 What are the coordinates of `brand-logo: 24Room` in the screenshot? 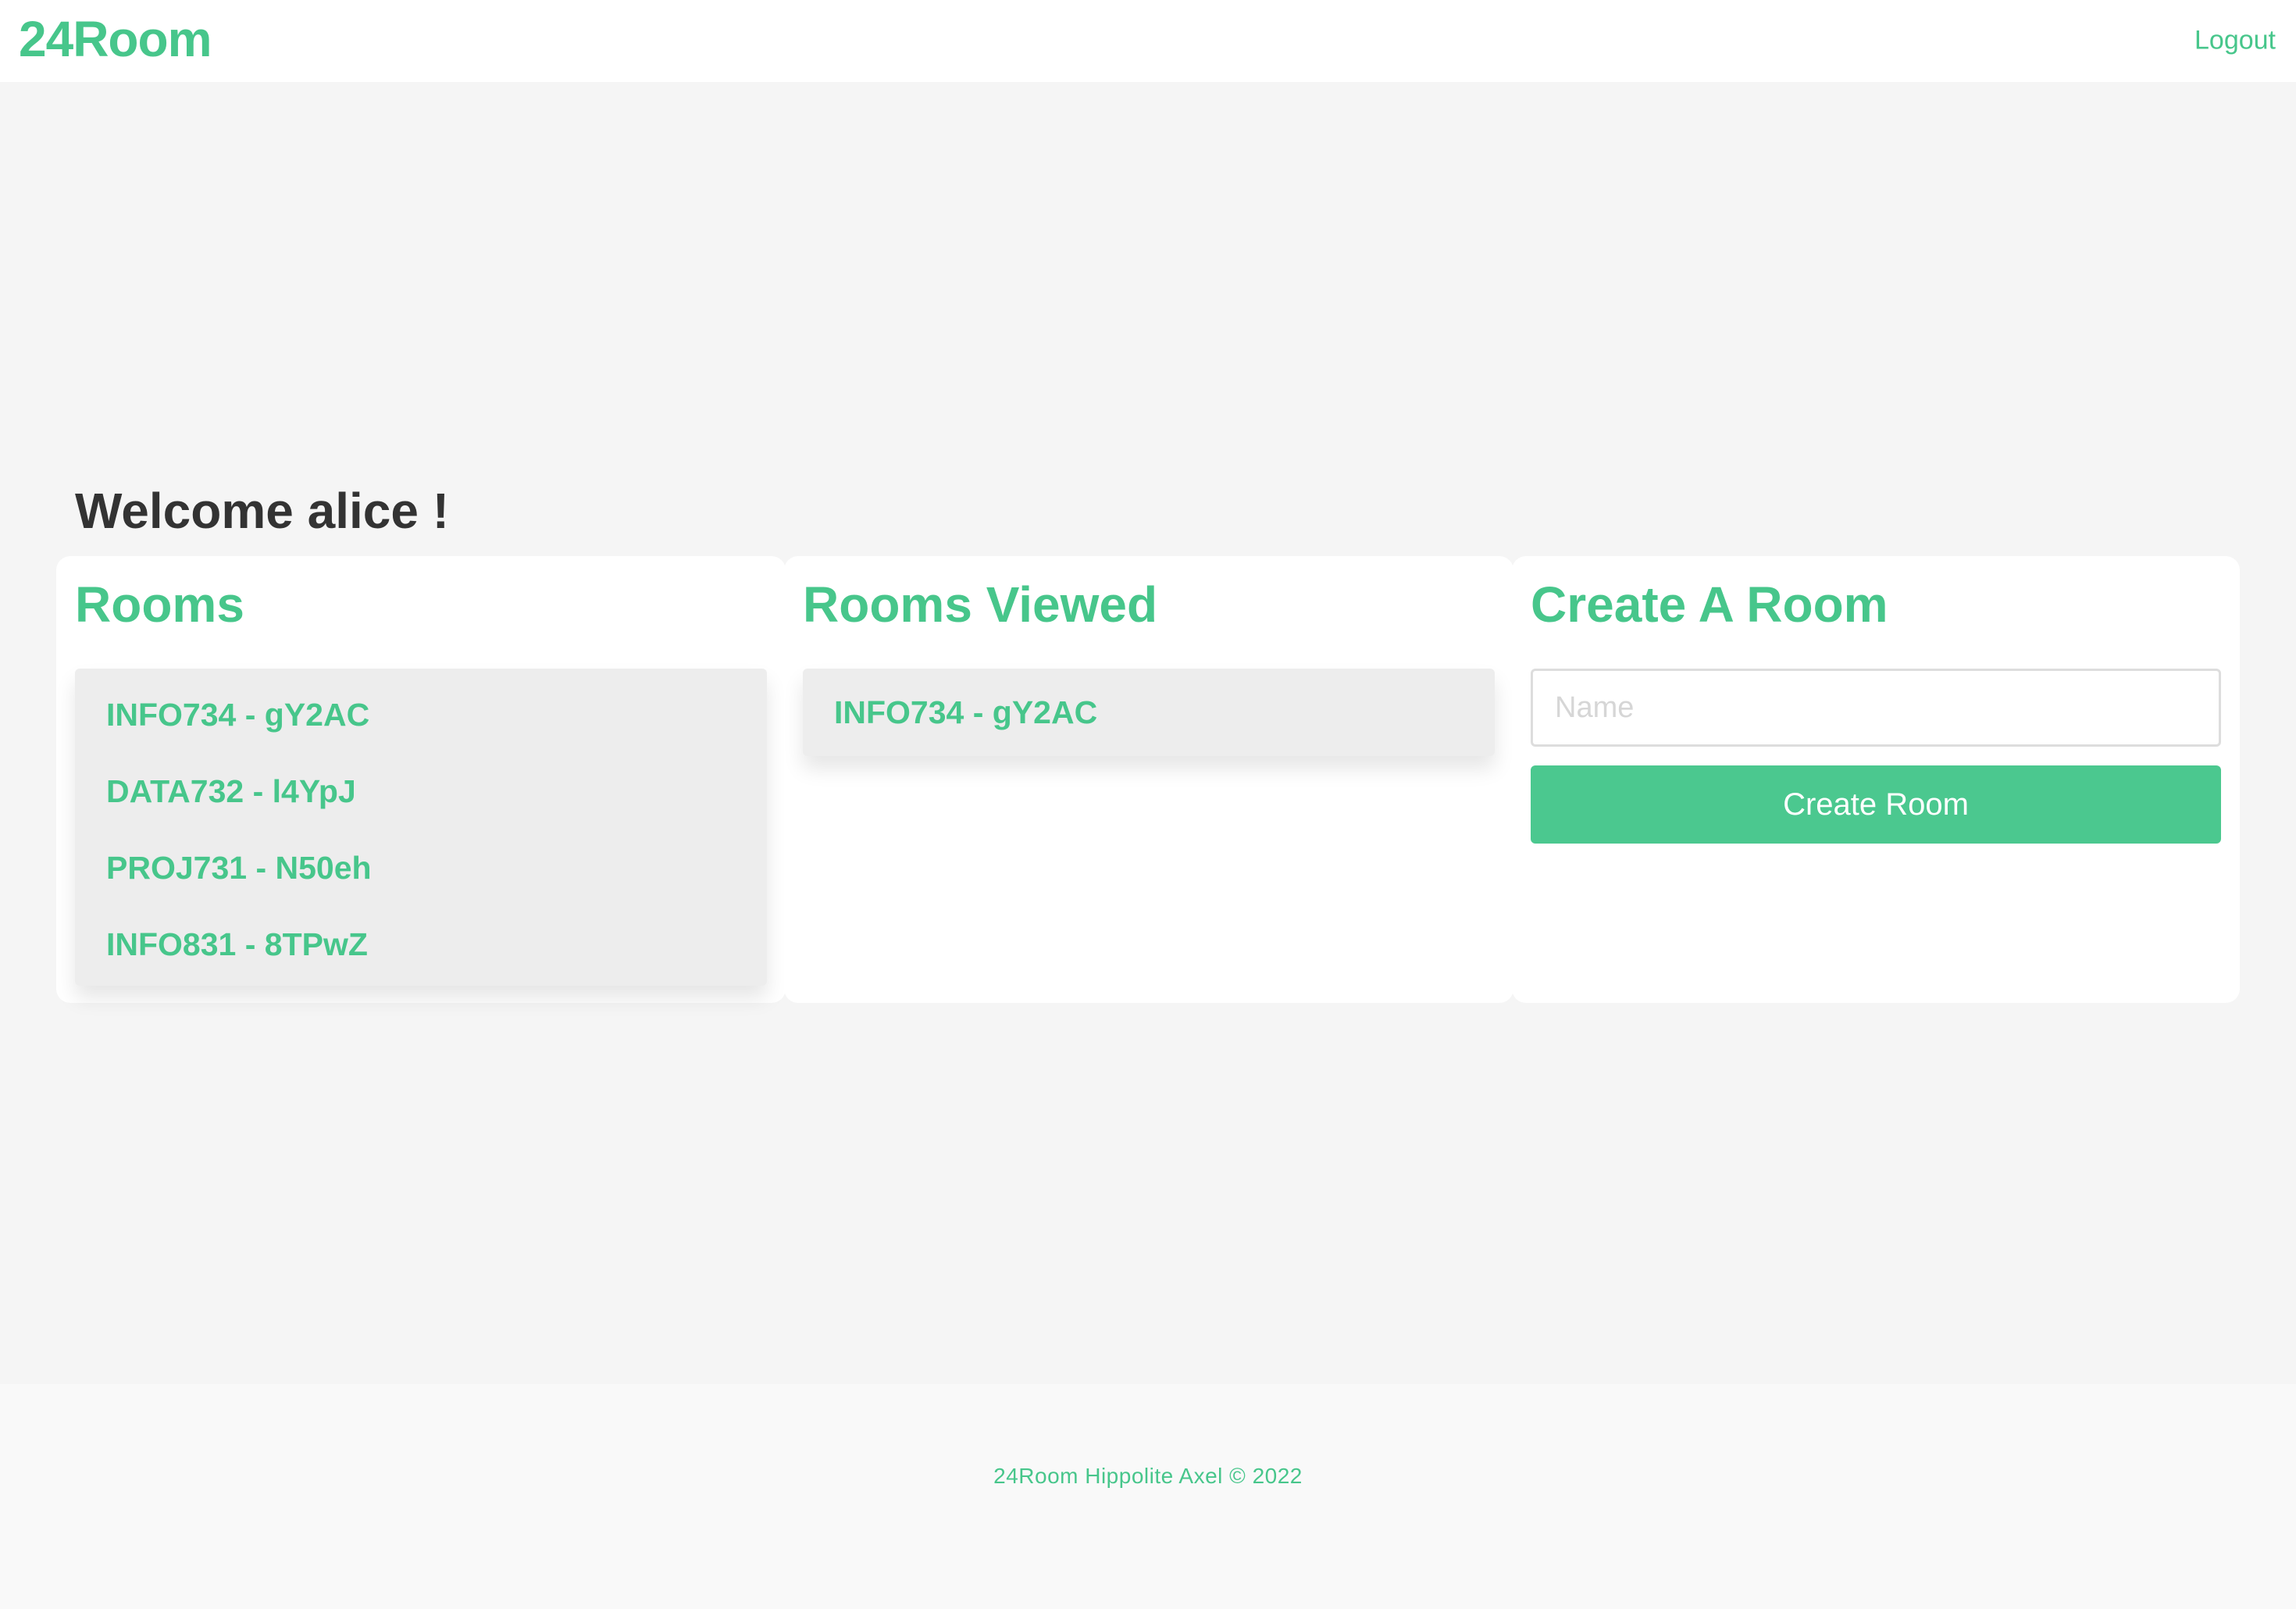 It's located at (116, 39).